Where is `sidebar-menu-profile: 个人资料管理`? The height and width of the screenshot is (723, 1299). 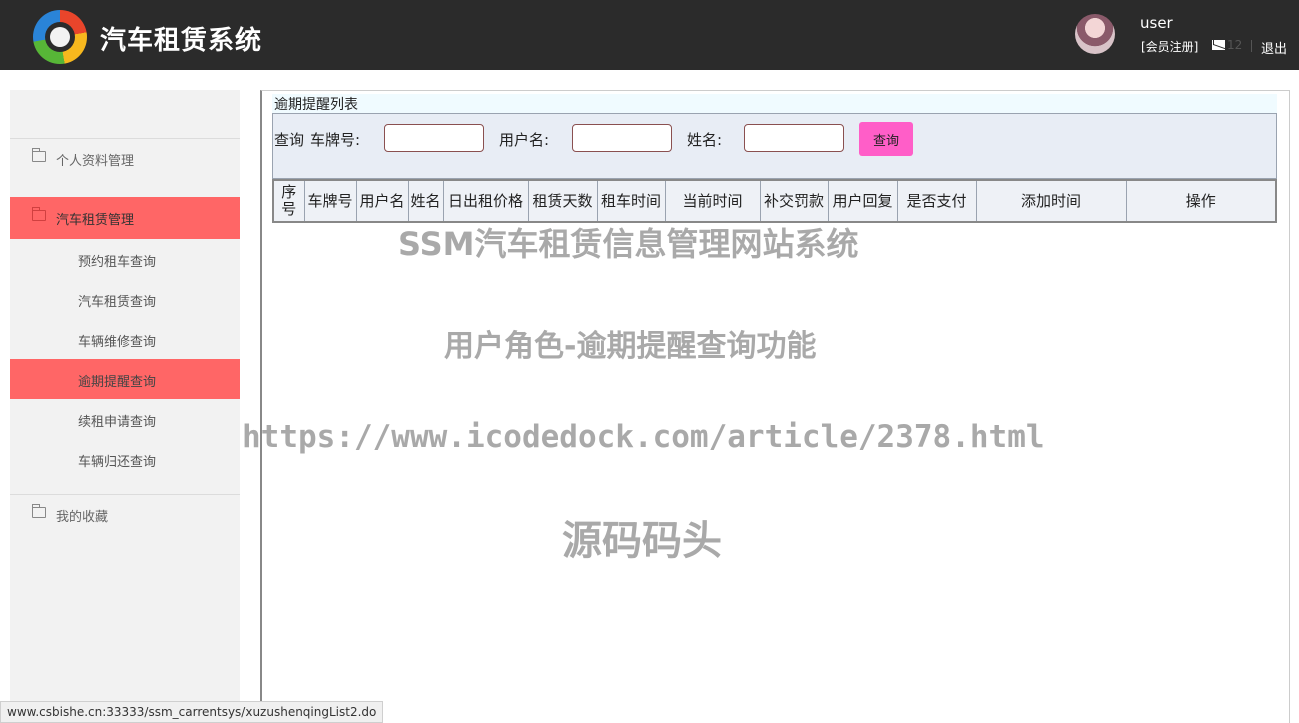 sidebar-menu-profile: 个人资料管理 is located at coordinates (125, 159).